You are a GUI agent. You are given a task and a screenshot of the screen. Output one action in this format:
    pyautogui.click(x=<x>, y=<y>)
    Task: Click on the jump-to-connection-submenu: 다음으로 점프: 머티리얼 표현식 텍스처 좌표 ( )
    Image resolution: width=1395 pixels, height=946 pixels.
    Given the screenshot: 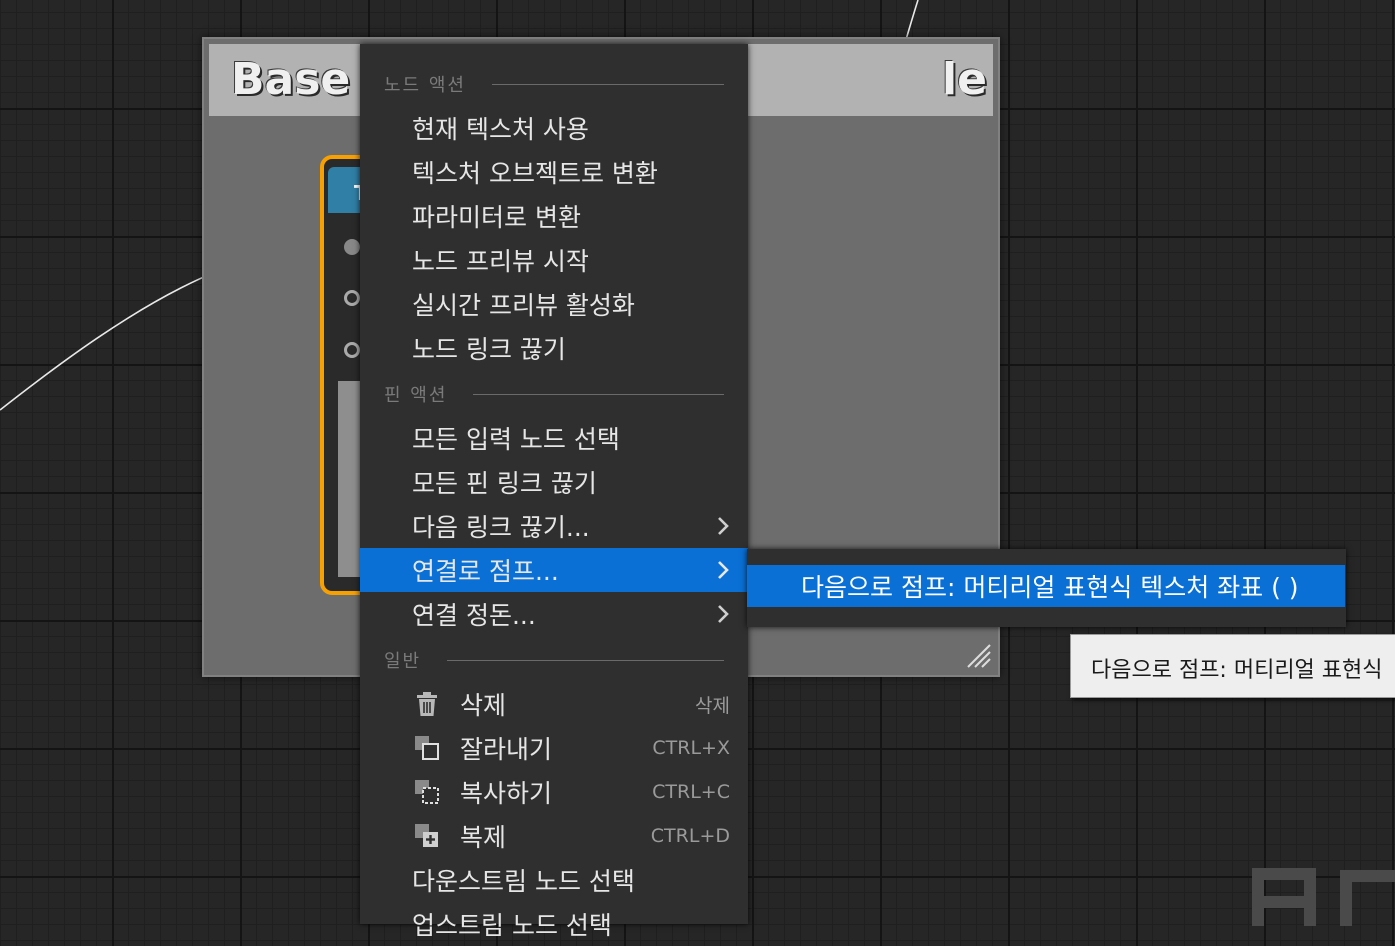 What is the action you would take?
    pyautogui.click(x=1046, y=588)
    